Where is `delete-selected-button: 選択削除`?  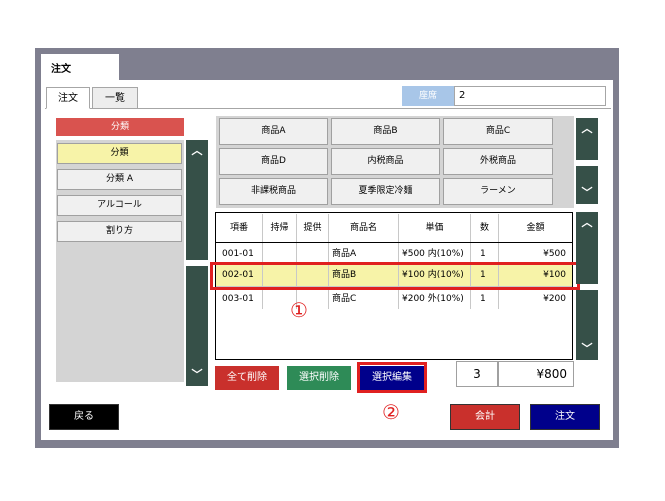 delete-selected-button: 選択削除 is located at coordinates (319, 378).